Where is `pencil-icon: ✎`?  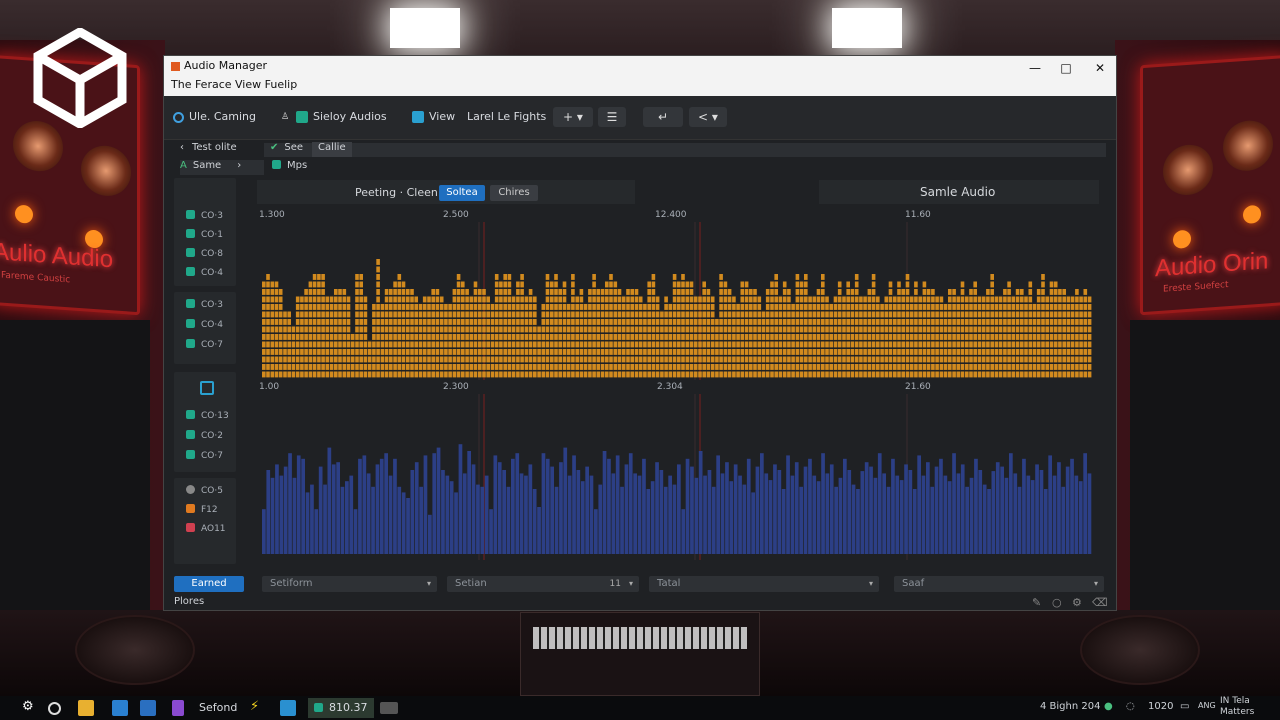
pencil-icon: ✎ is located at coordinates (1036, 602).